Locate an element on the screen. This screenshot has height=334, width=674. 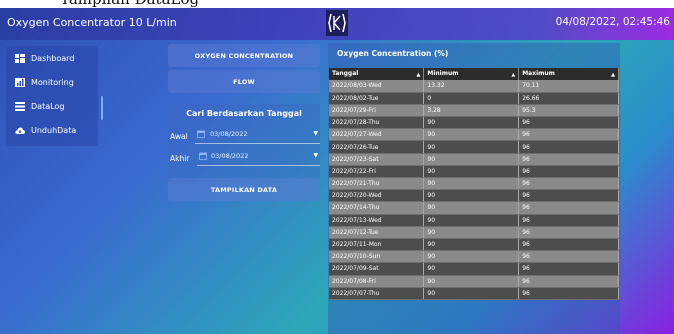
cloud-download-icon is located at coordinates (20, 130).